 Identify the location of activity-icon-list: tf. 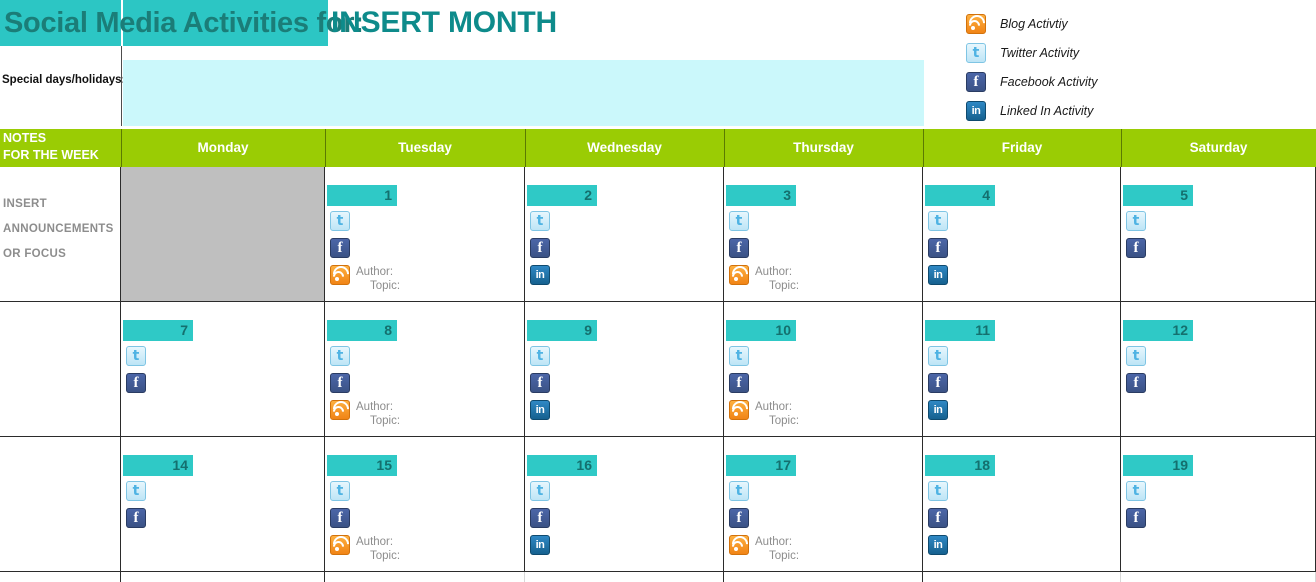
(136, 373).